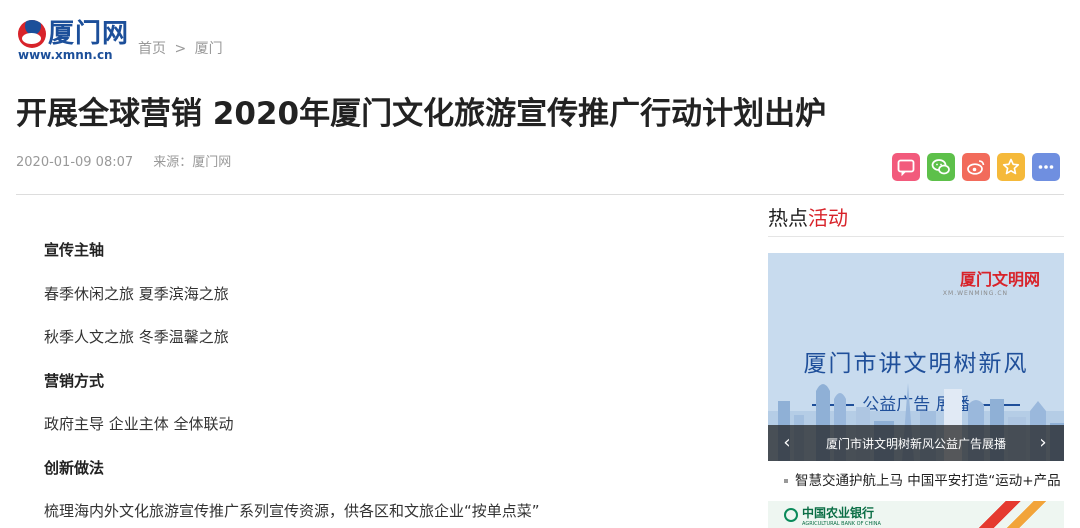 This screenshot has width=1080, height=528. Describe the element at coordinates (928, 481) in the screenshot. I see `sidebar-list-item-text: 智慧交通护航上马 中国平安打造“运动+产品` at that location.